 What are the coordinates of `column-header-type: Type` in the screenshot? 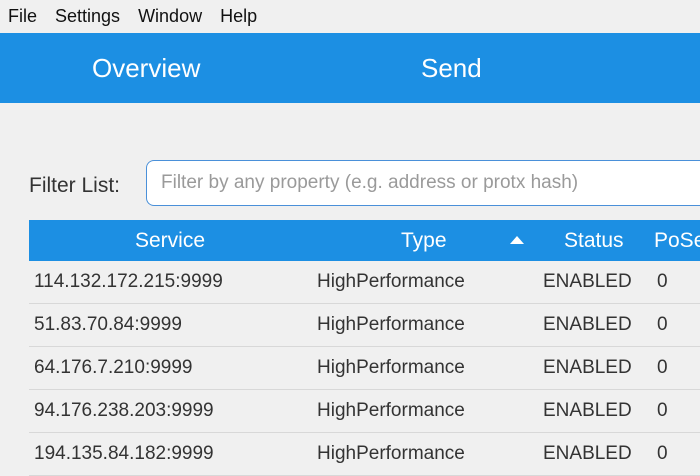 It's located at (424, 240).